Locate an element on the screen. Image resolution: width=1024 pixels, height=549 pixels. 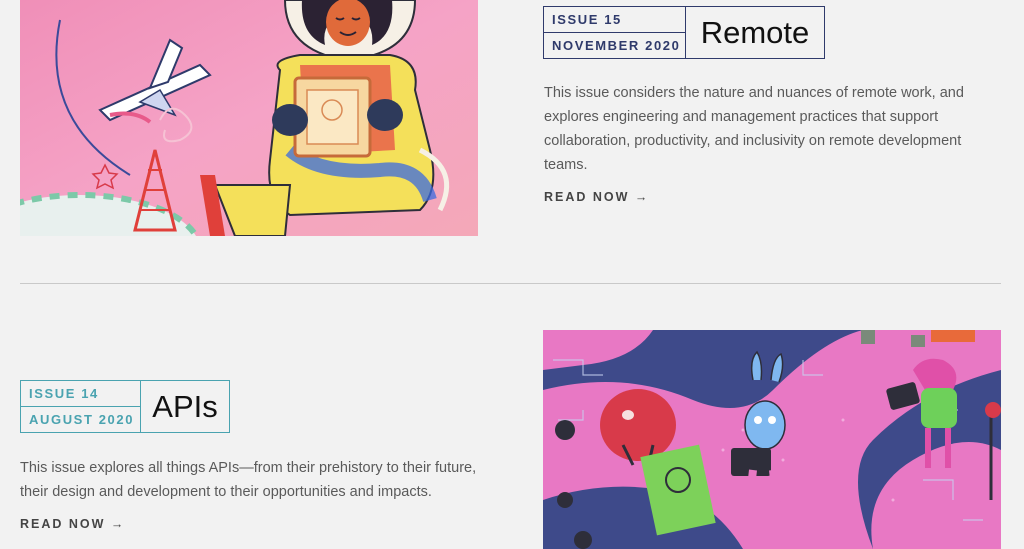
issue-14-badge: ISSUE 14 AUGUST 2020 APIs is located at coordinates (125, 406).